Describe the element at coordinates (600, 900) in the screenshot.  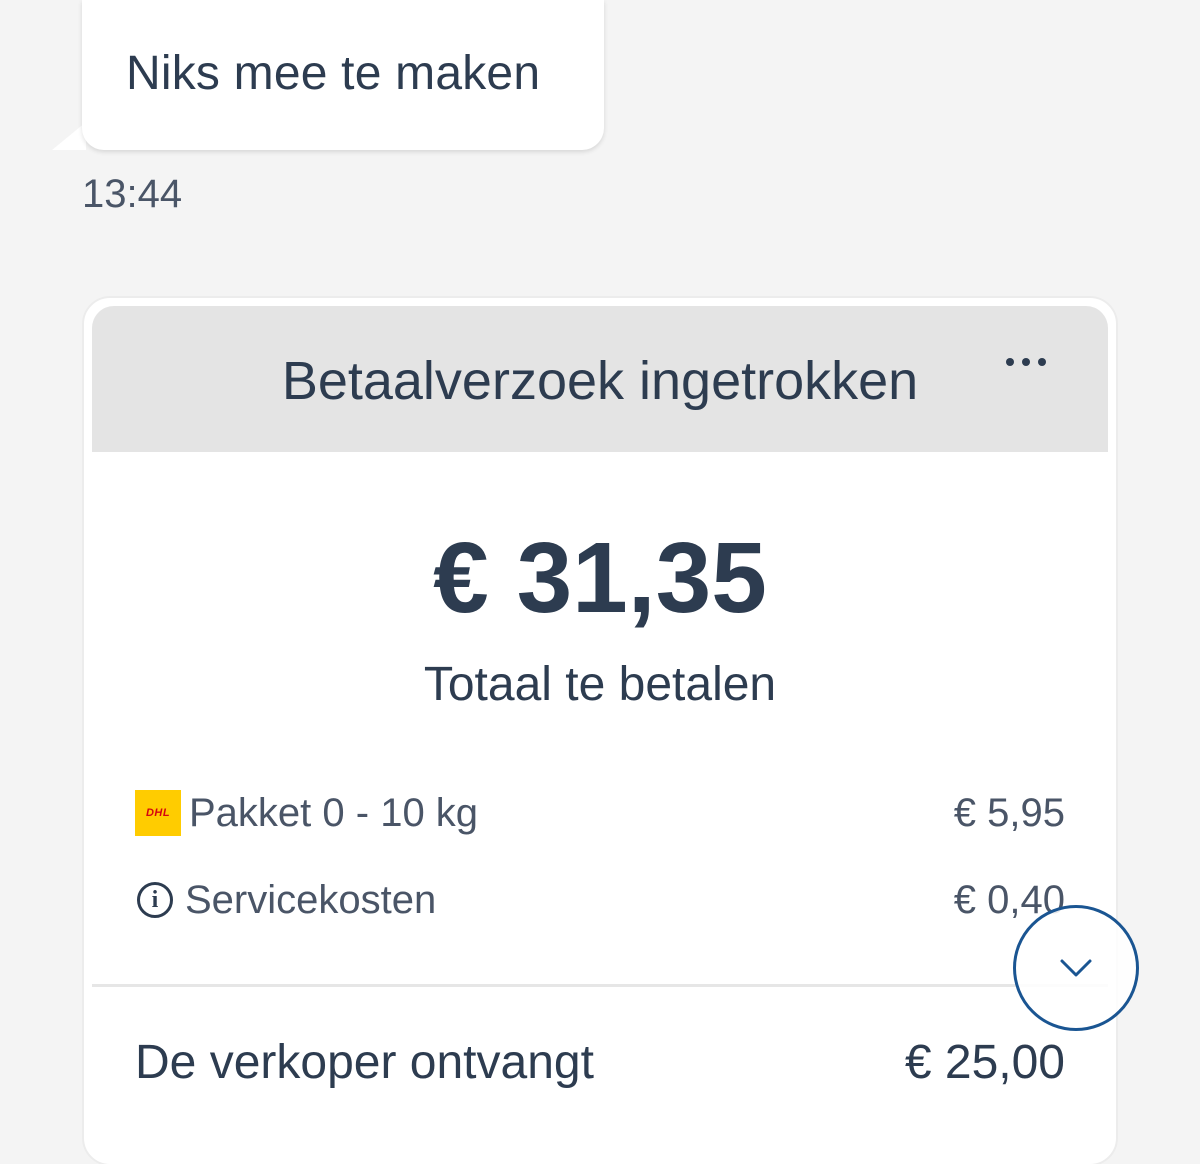
I see `service-fee-line: i Servicekosten € 0,40` at that location.